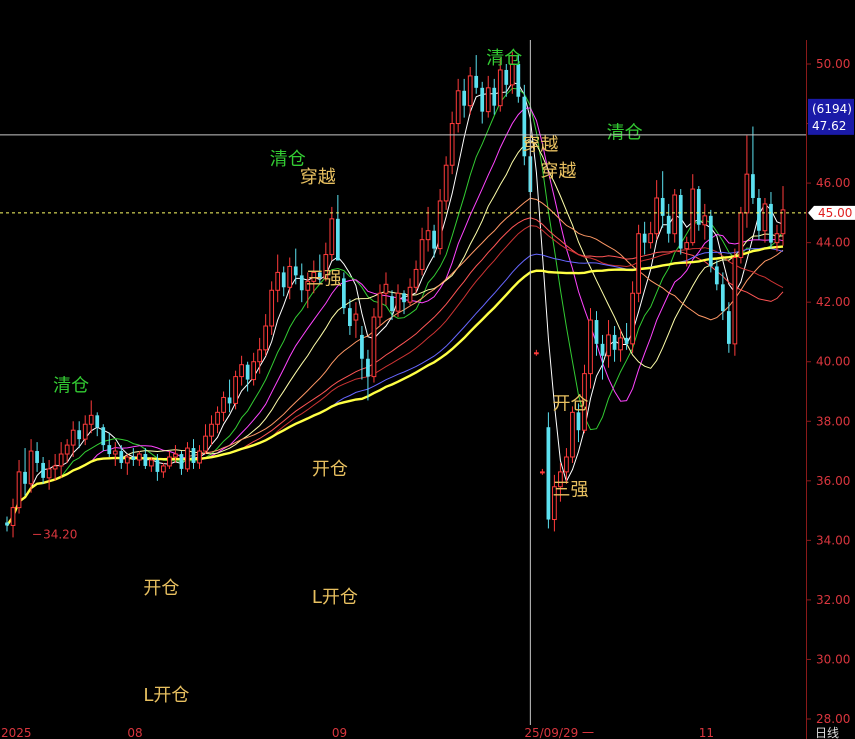  Describe the element at coordinates (625, 132) in the screenshot. I see `signal-label-13: 清仓` at that location.